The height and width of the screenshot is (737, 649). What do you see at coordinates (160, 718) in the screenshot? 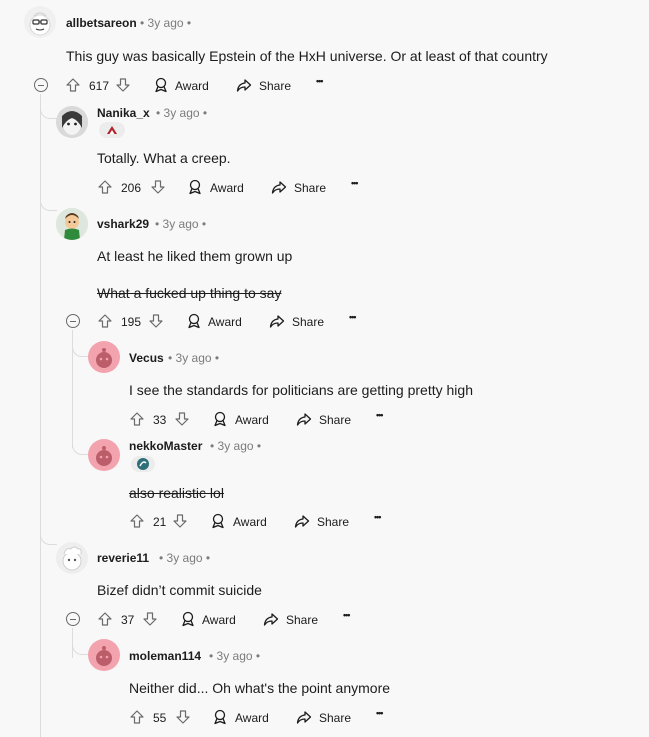
I see `vote-count: 55` at bounding box center [160, 718].